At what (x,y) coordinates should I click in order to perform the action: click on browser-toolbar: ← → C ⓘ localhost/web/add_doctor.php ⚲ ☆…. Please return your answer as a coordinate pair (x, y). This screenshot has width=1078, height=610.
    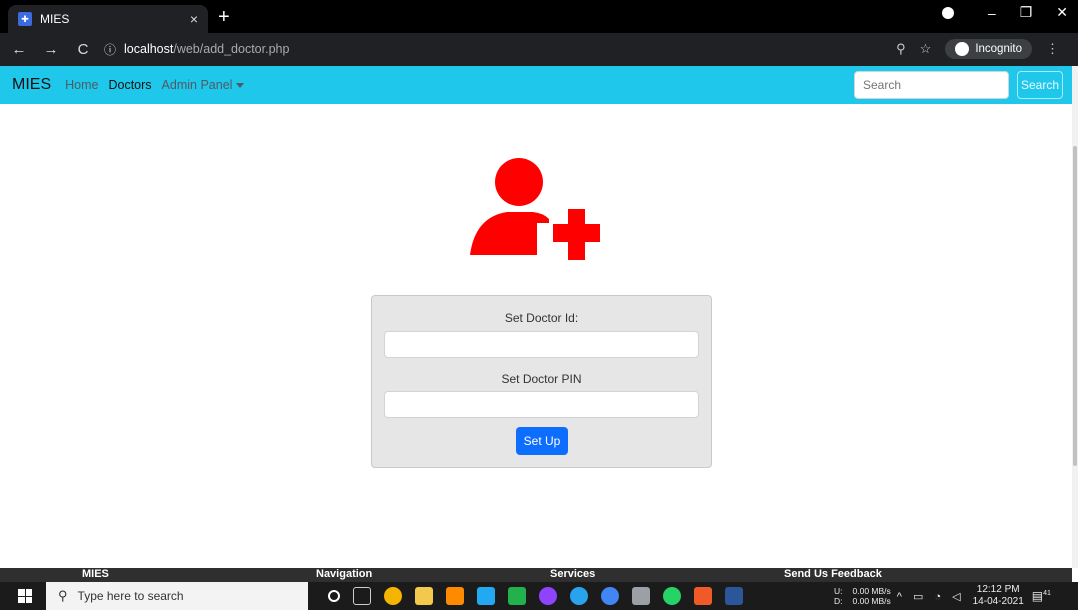
    Looking at the image, I should click on (539, 49).